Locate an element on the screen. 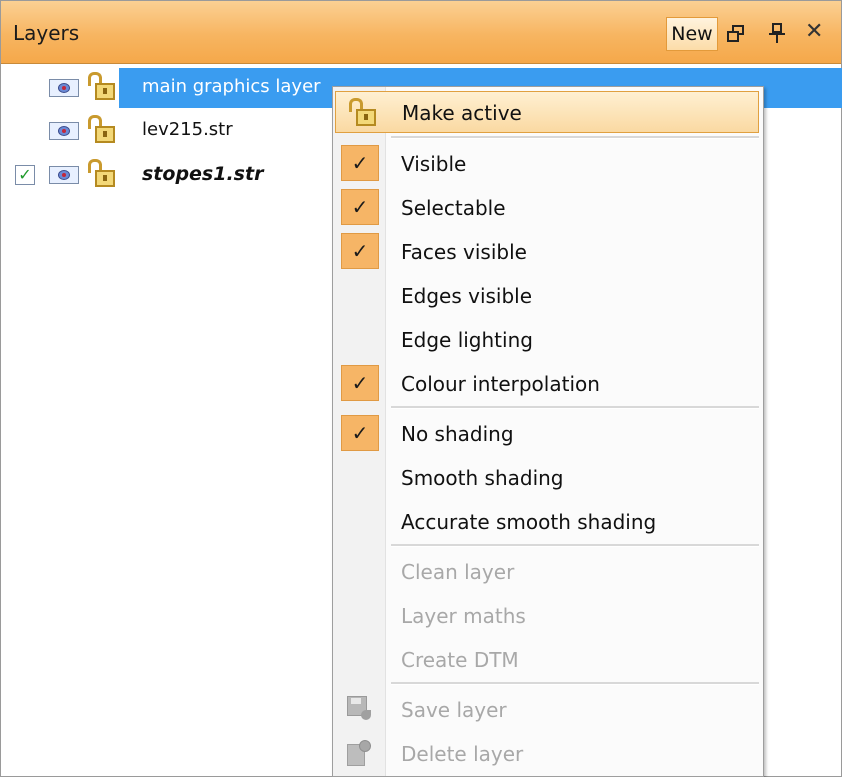  menu-item-layer-maths: Layer maths is located at coordinates (548, 616).